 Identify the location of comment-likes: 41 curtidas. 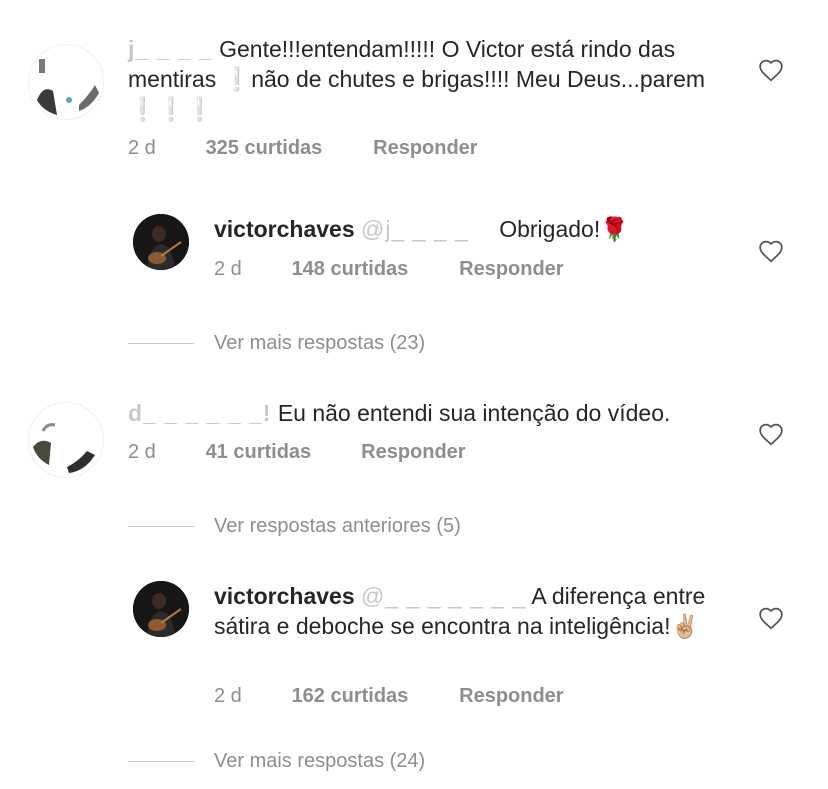
(281, 452).